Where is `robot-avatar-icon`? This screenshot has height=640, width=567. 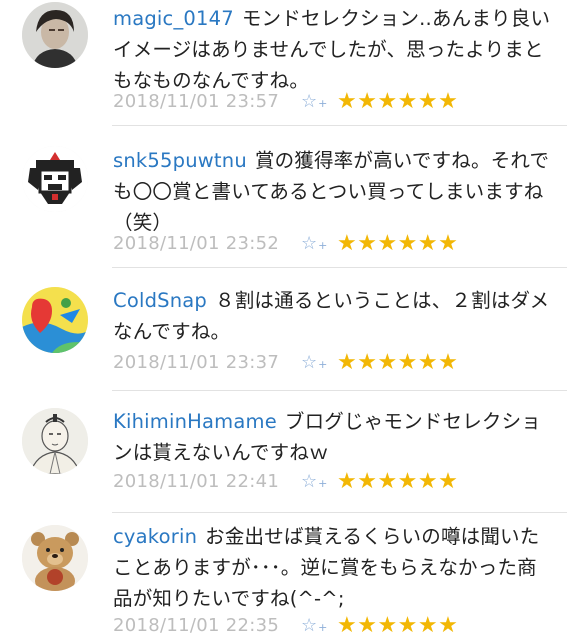
robot-avatar-icon is located at coordinates (55, 179).